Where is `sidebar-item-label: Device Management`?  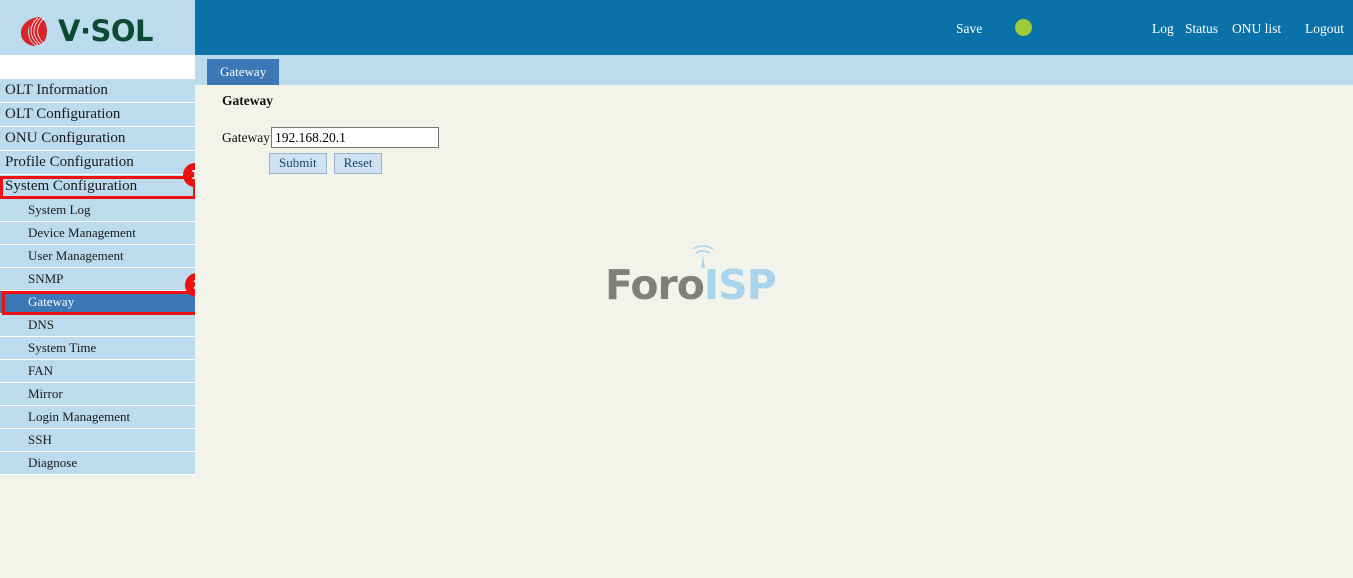
sidebar-item-label: Device Management is located at coordinates (82, 232).